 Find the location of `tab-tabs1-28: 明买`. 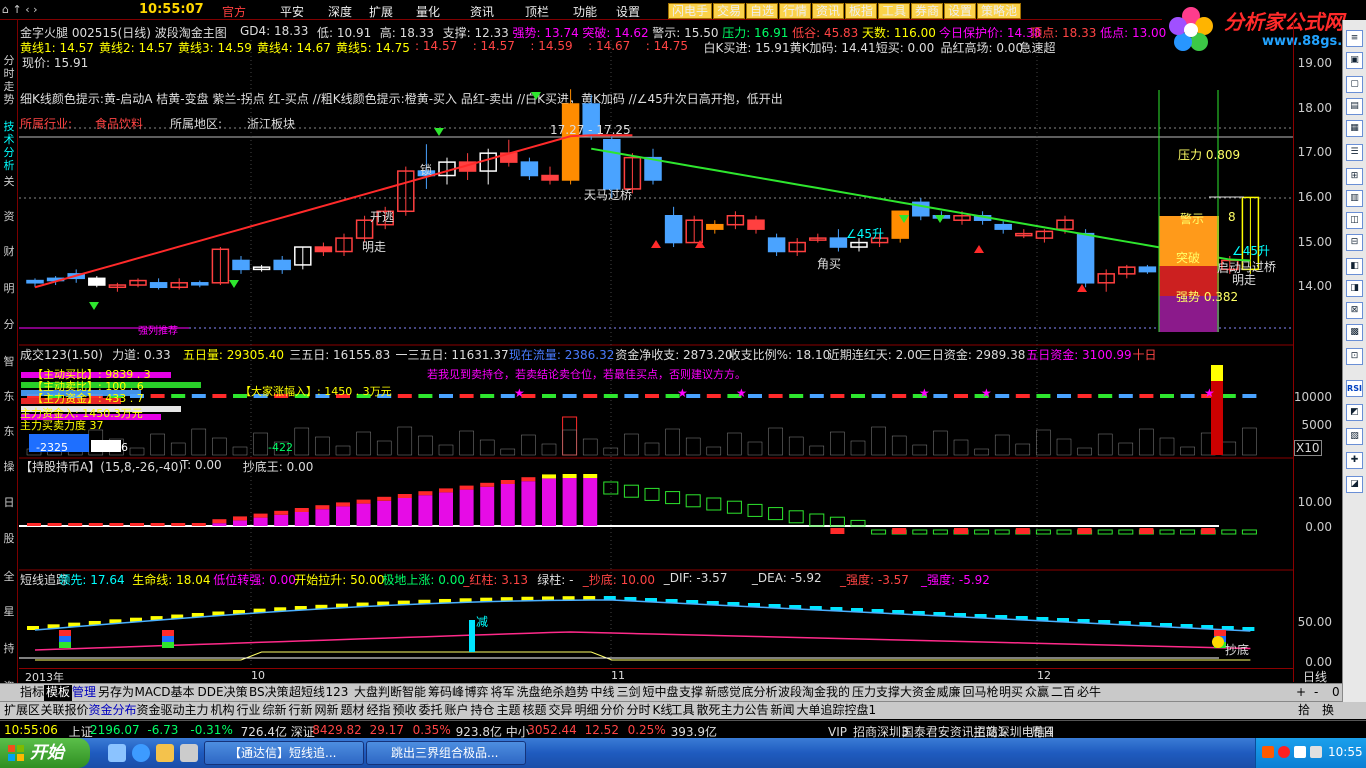

tab-tabs1-28: 明买 is located at coordinates (1011, 693).